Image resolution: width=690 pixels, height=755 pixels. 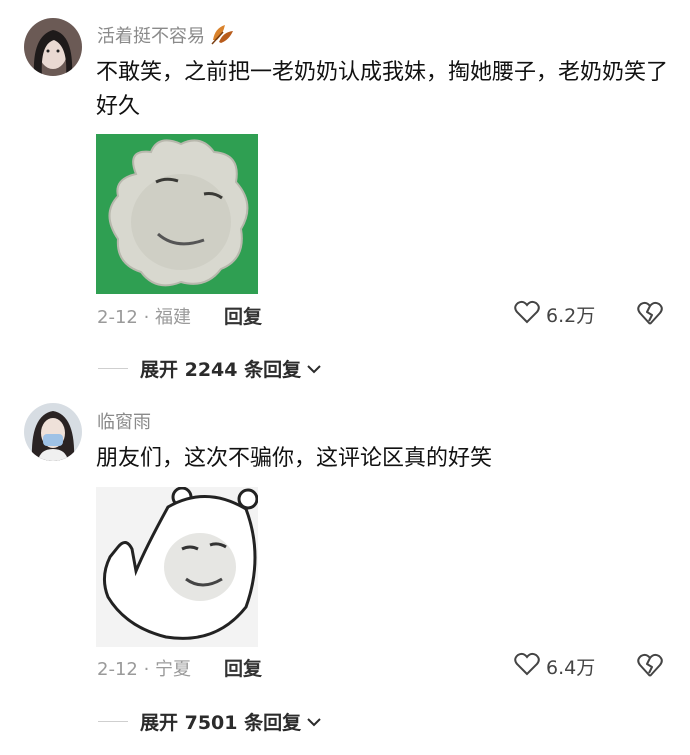 I want to click on username: 临窗雨, so click(x=124, y=421).